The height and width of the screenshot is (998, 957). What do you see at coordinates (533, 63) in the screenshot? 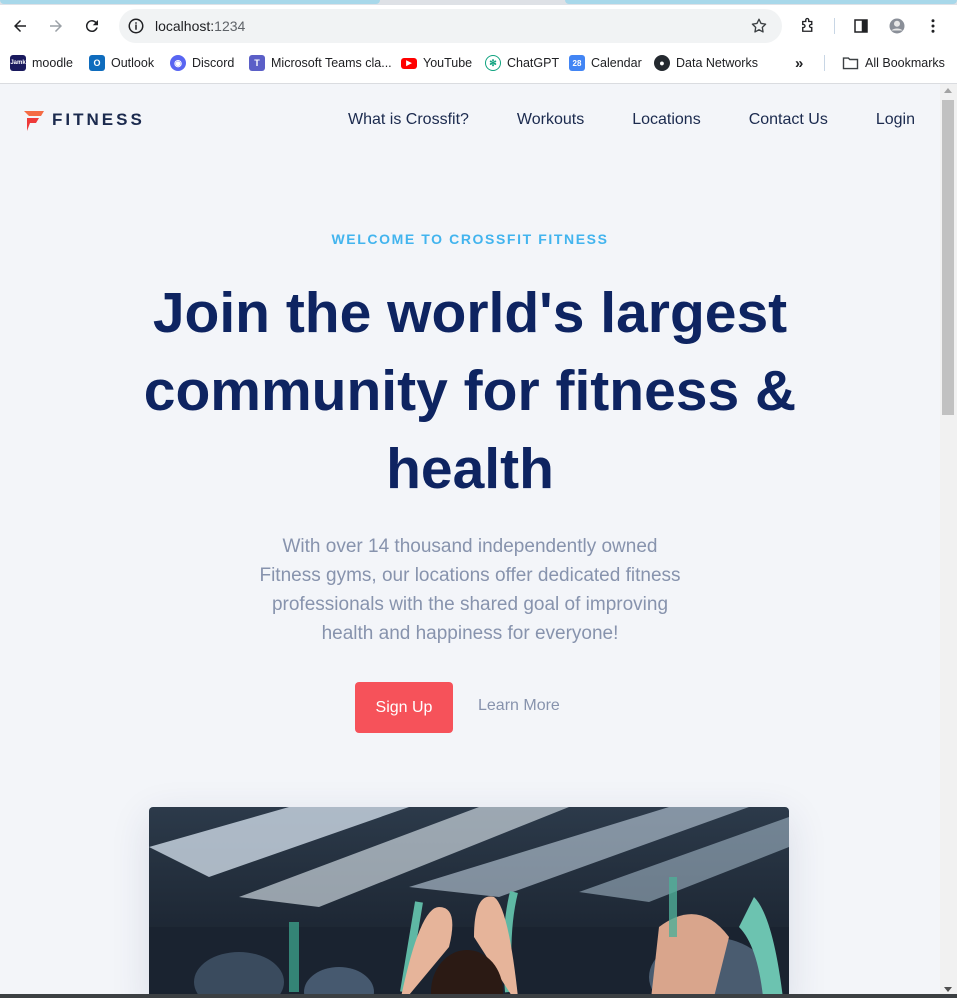
I see `bookmark-label: ChatGPT` at bounding box center [533, 63].